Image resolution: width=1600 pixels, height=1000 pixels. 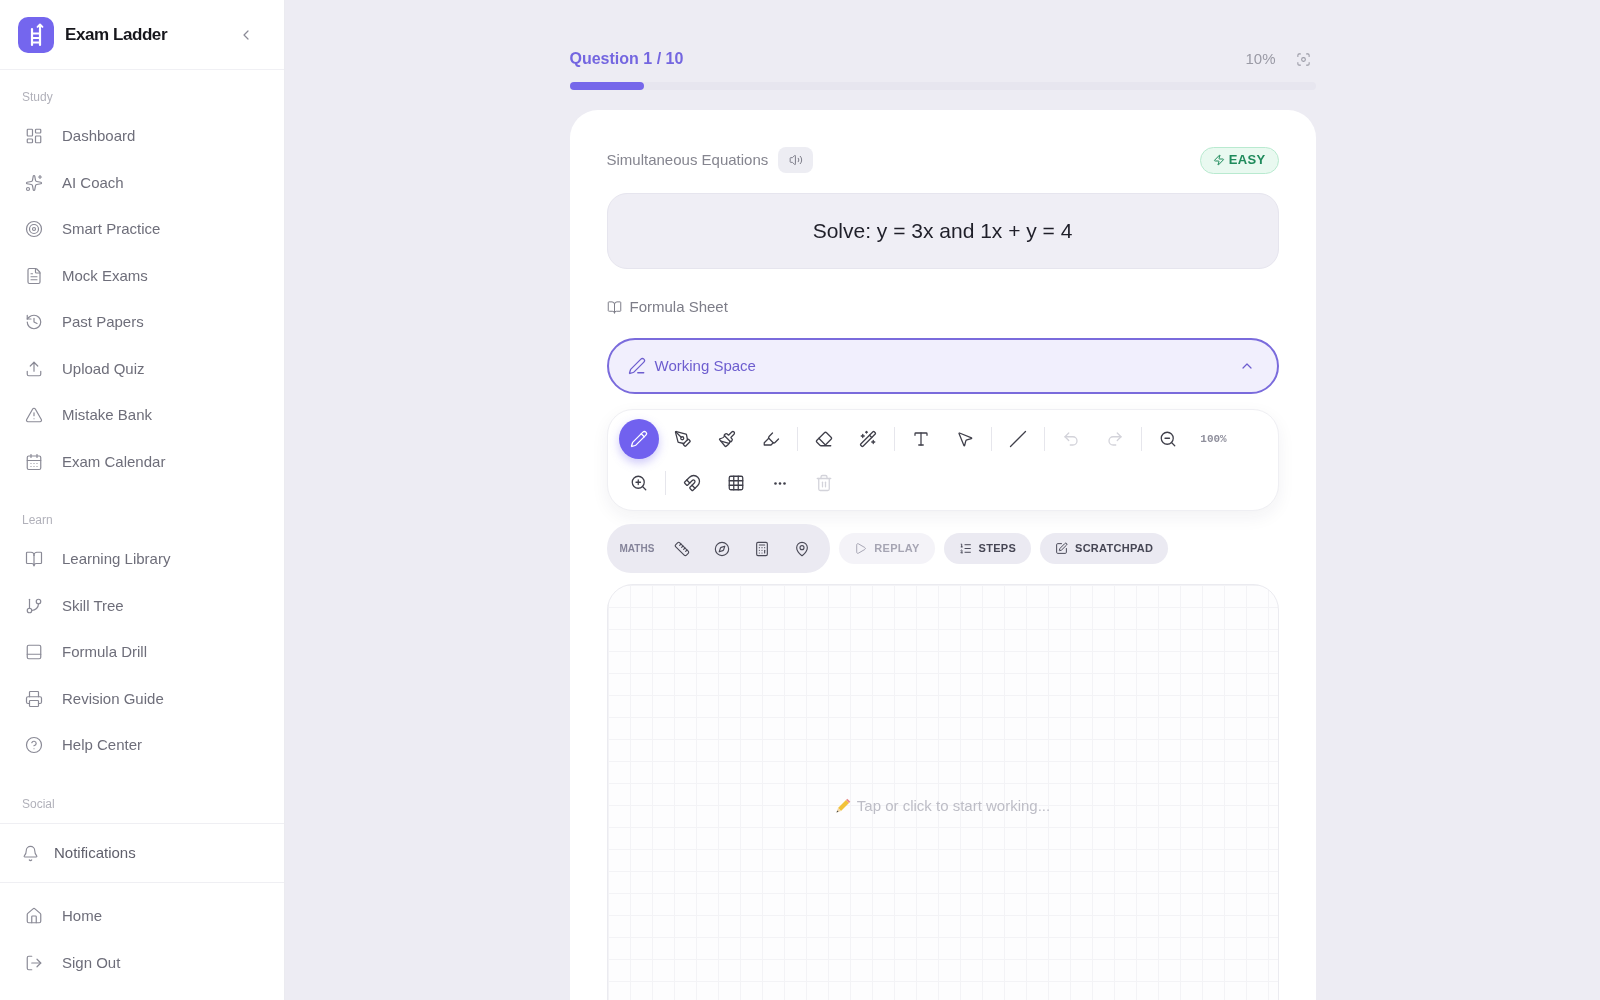 What do you see at coordinates (142, 698) in the screenshot?
I see `nav-item: Revision Guide` at bounding box center [142, 698].